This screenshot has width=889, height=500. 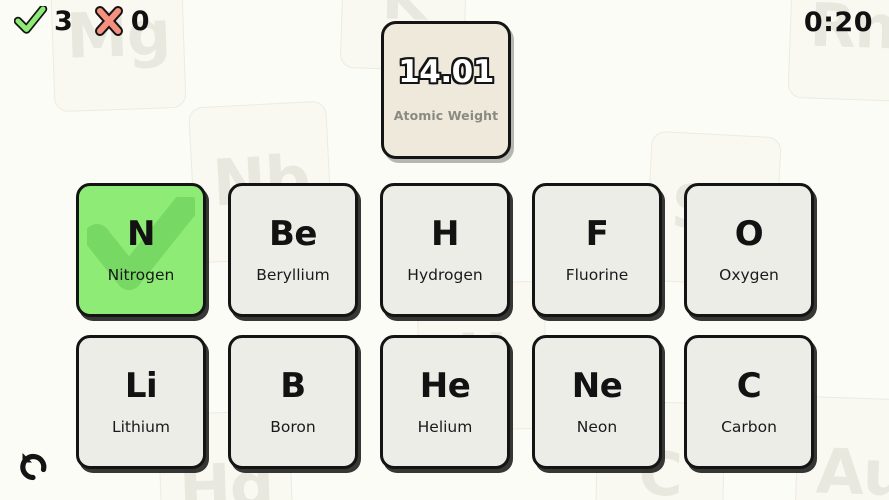 What do you see at coordinates (597, 233) in the screenshot?
I see `answer-tile-symbol: F` at bounding box center [597, 233].